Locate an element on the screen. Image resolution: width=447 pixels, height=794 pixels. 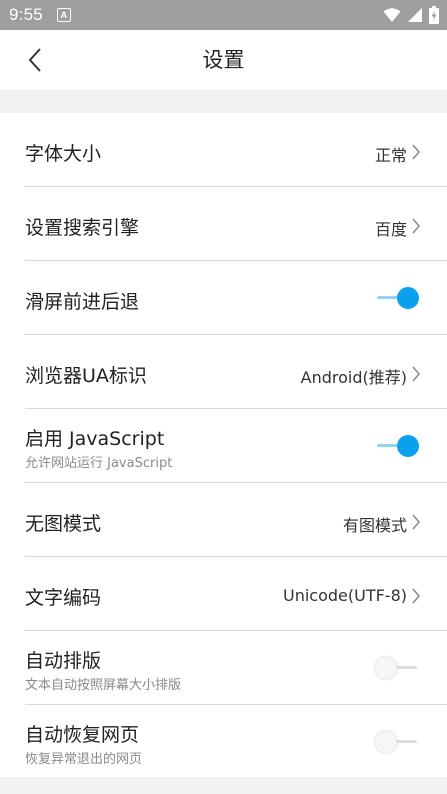
battery-charging-icon is located at coordinates (434, 15).